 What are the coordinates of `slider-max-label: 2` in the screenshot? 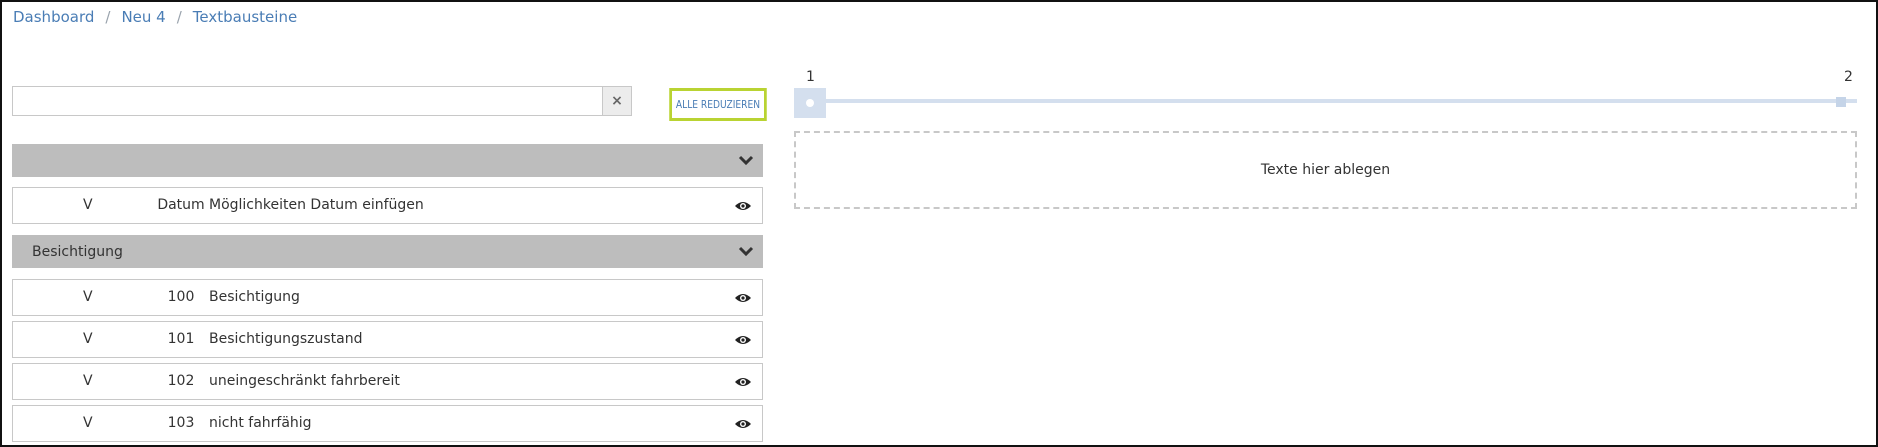 It's located at (1848, 77).